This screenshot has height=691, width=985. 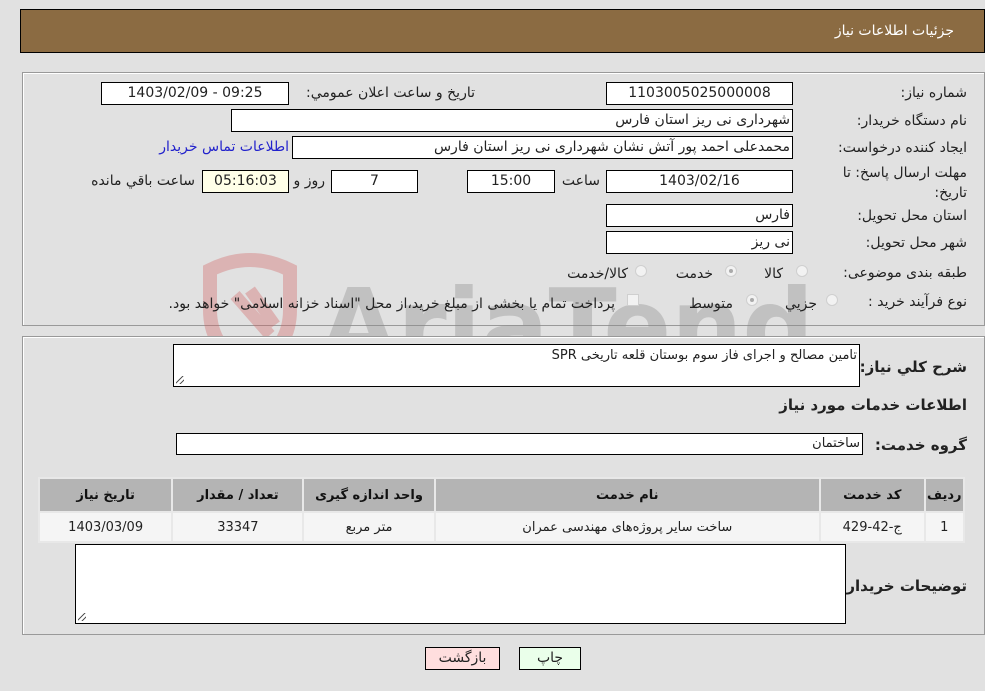 What do you see at coordinates (905, 273) in the screenshot?
I see `category-label: طبقه بندی موضوعی:` at bounding box center [905, 273].